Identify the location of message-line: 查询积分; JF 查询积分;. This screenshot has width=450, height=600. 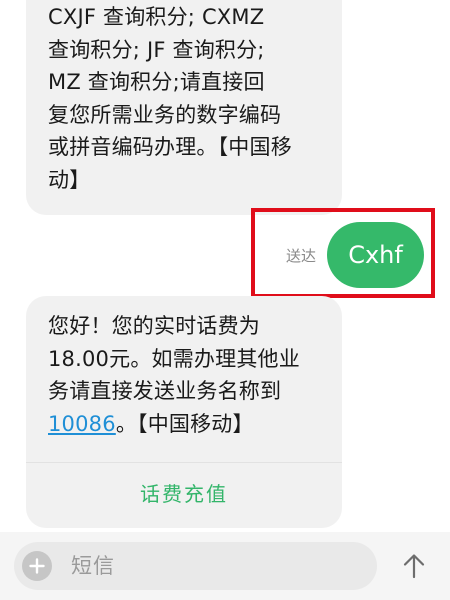
(156, 49).